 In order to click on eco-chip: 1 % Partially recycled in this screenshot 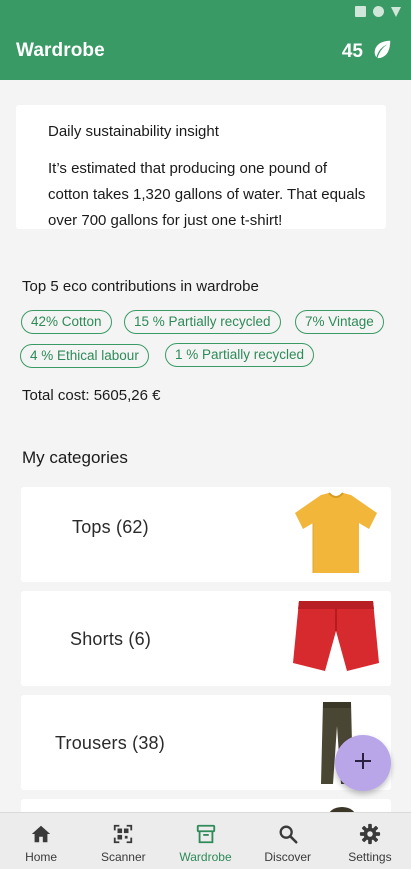, I will do `click(240, 355)`.